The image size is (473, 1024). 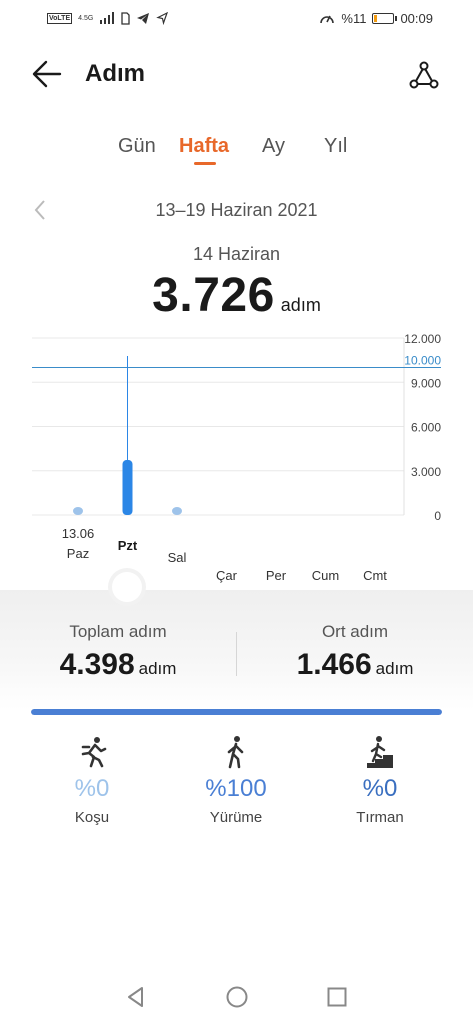 What do you see at coordinates (276, 575) in the screenshot?
I see `x-tick-label: Per` at bounding box center [276, 575].